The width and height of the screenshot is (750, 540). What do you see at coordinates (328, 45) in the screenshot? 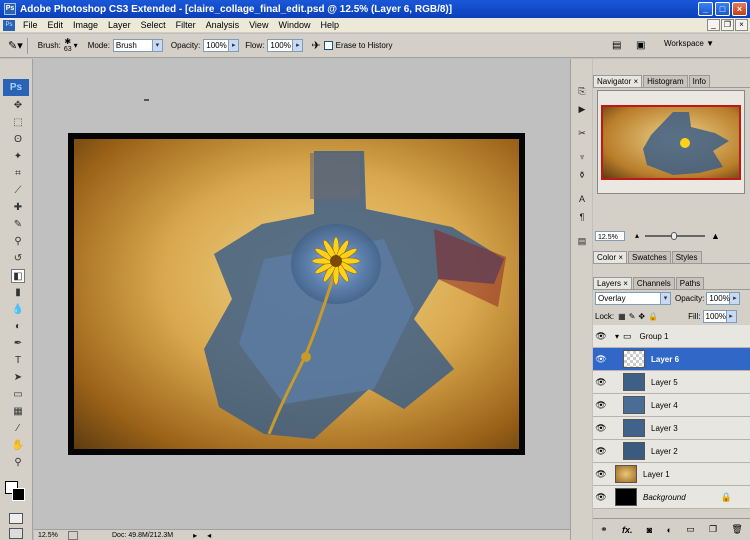
I see `erase-to-history-checkbox` at bounding box center [328, 45].